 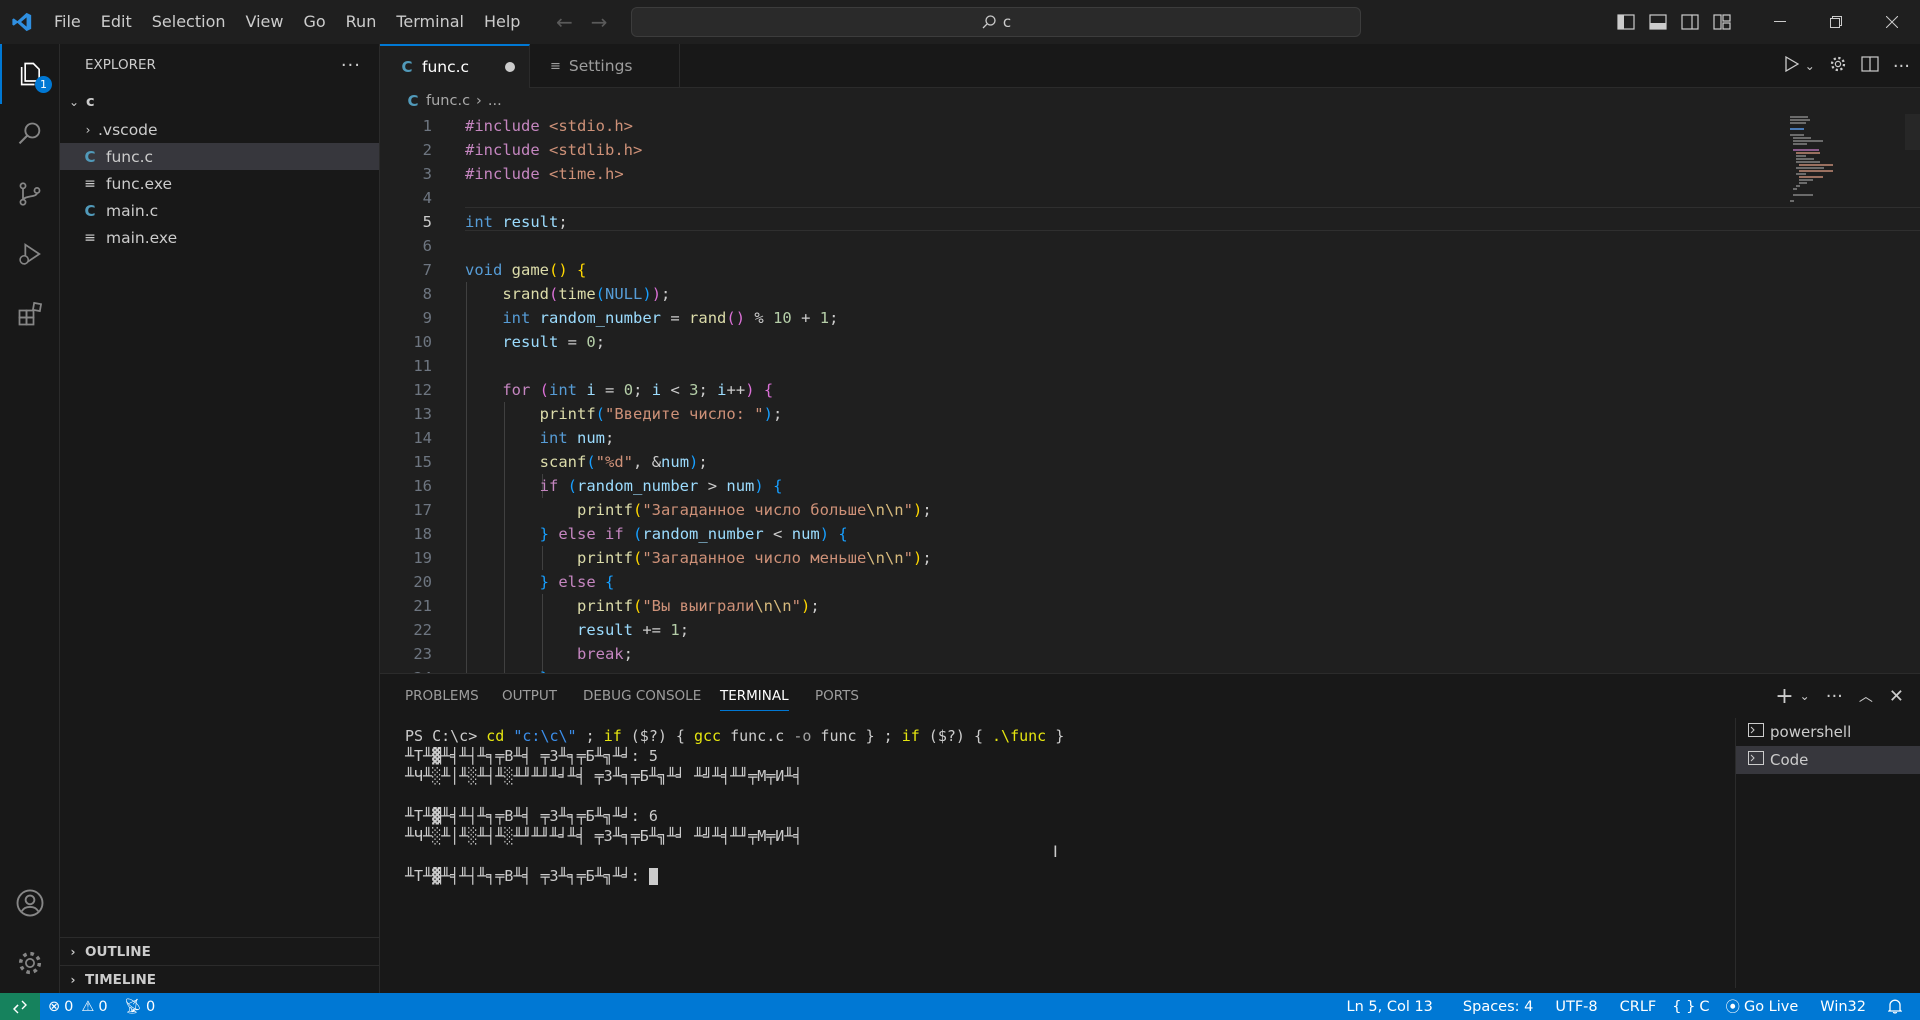 What do you see at coordinates (422, 462) in the screenshot?
I see `line-number: 15` at bounding box center [422, 462].